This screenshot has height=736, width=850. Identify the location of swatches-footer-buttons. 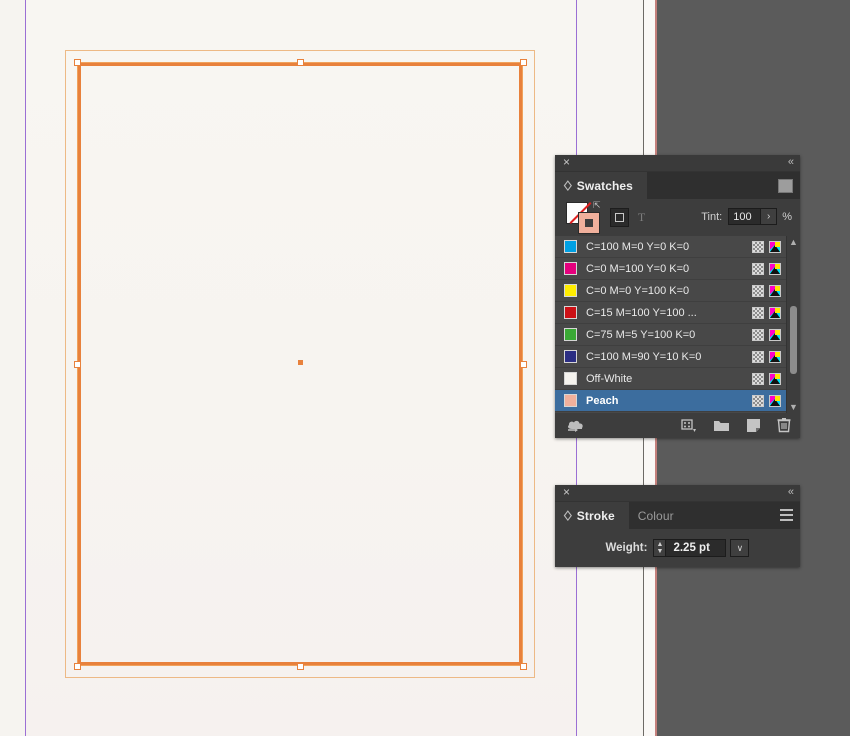
(736, 425).